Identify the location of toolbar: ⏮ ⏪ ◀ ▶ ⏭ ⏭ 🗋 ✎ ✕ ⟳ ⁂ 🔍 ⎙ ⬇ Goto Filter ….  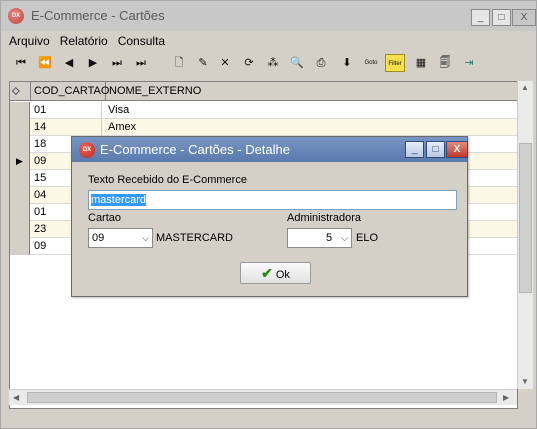
(251, 63).